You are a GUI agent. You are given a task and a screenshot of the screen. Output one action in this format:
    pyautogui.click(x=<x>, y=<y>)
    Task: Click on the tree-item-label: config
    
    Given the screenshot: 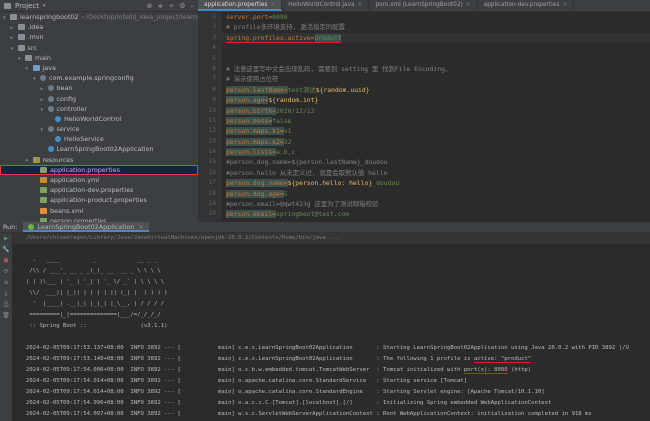 What is the action you would take?
    pyautogui.click(x=66, y=98)
    